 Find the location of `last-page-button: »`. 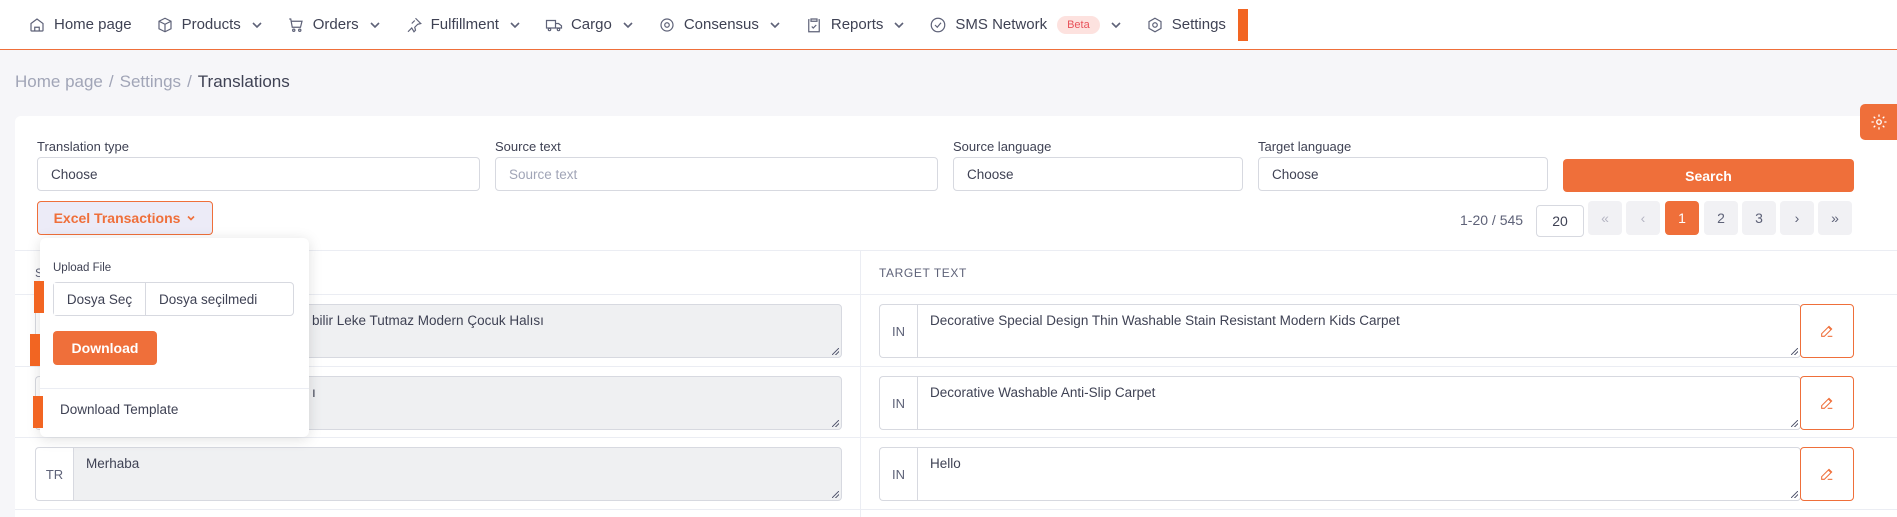

last-page-button: » is located at coordinates (1835, 218).